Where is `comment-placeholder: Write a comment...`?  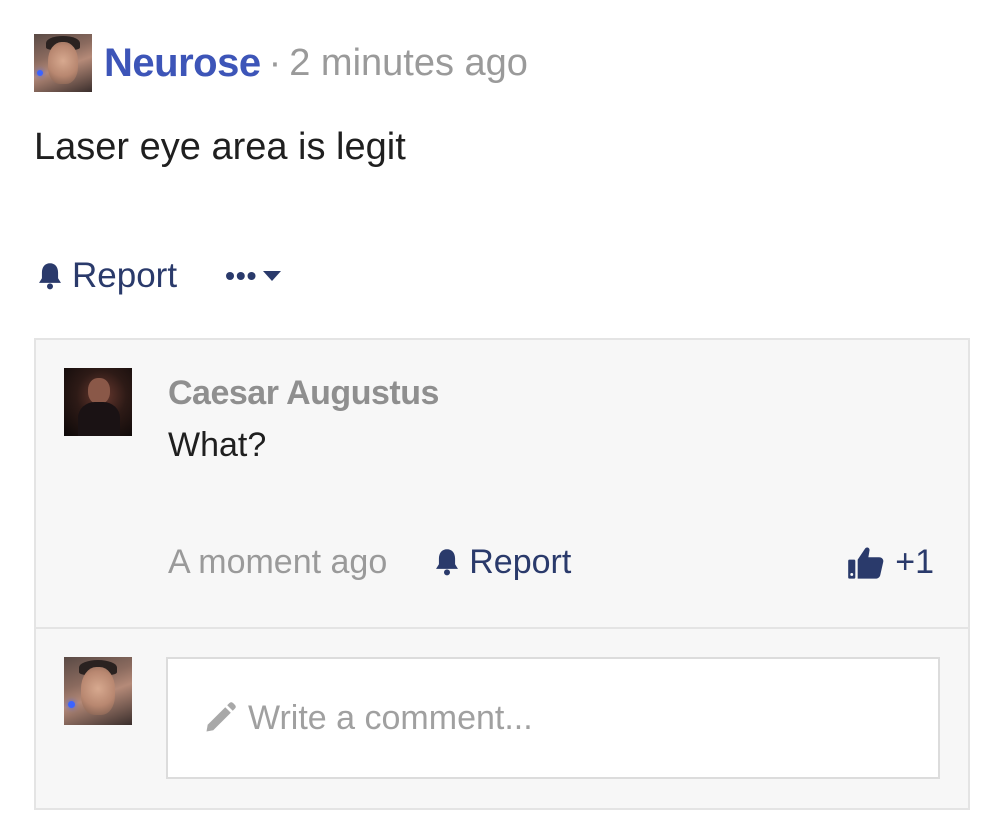
comment-placeholder: Write a comment... is located at coordinates (390, 717).